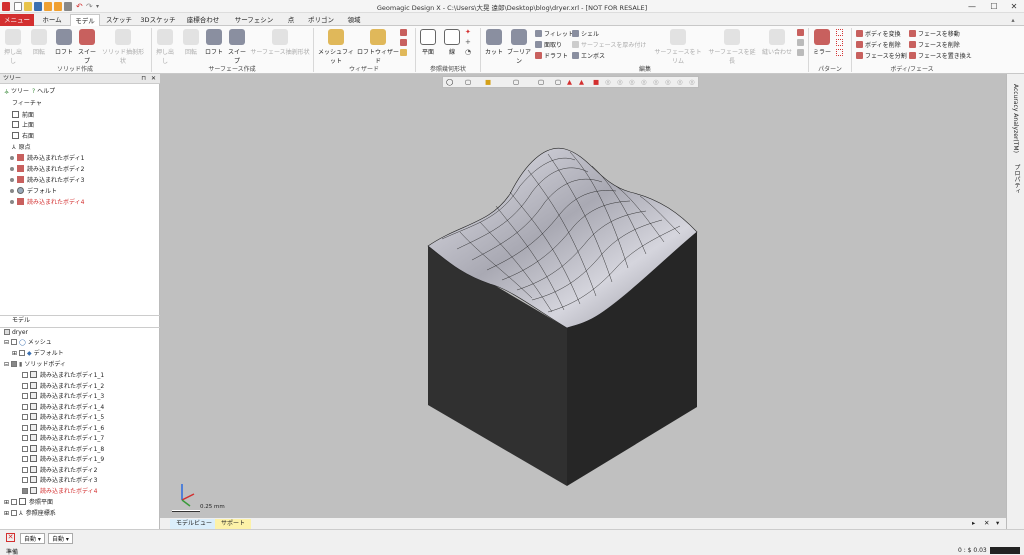 This screenshot has height=555, width=1024. What do you see at coordinates (585, 33) in the screenshot?
I see `shell-button: シェル` at bounding box center [585, 33].